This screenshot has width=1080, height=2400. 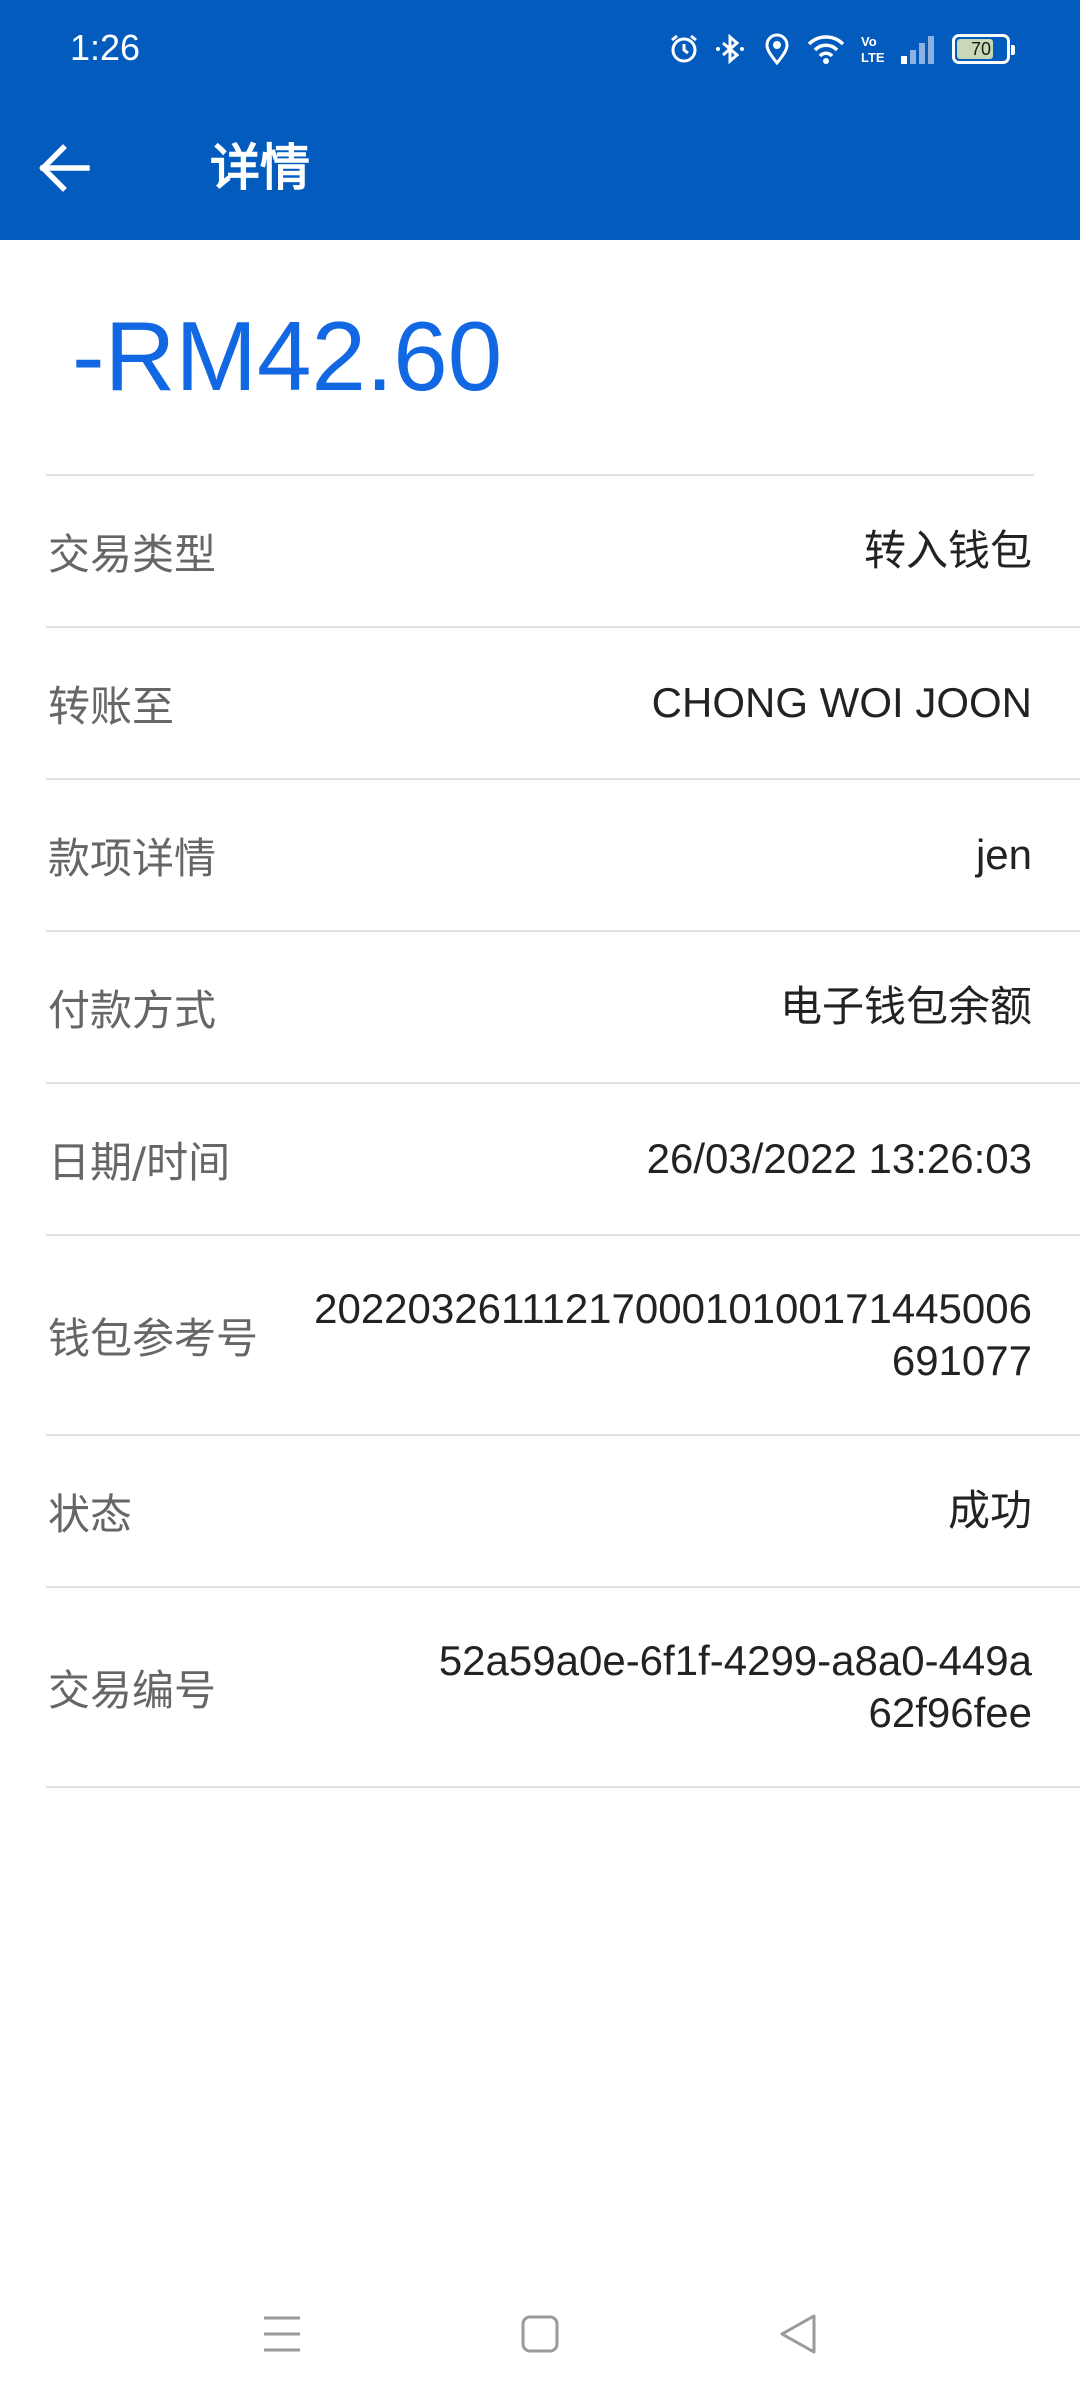 I want to click on transaction-amount: -RM42.60, so click(x=287, y=356).